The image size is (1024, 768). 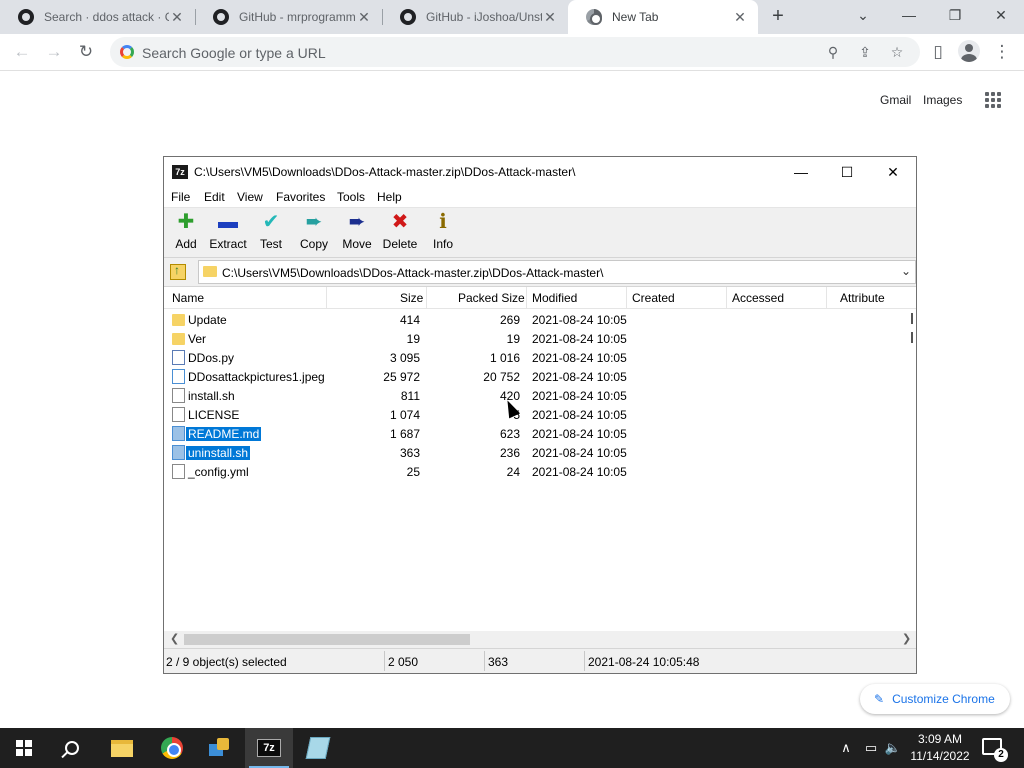 What do you see at coordinates (644, 662) in the screenshot?
I see `status-modified: 2021-08-24 10:05:48` at bounding box center [644, 662].